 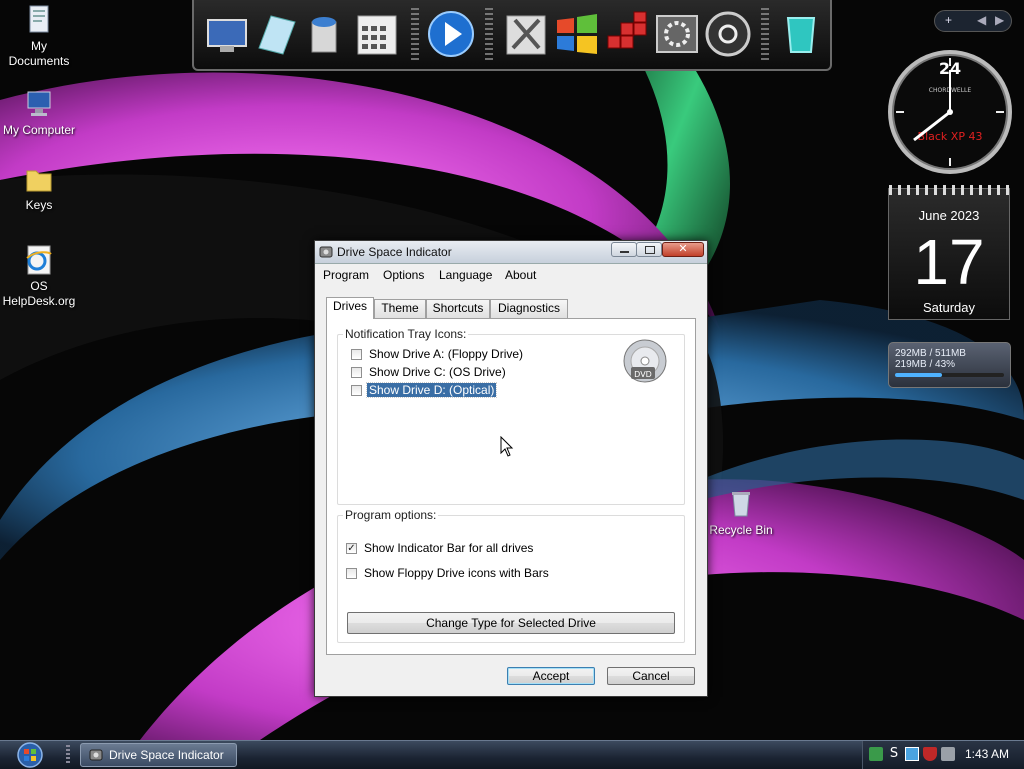 I want to click on change-type-button: Change Type for Selected Drive, so click(x=511, y=623).